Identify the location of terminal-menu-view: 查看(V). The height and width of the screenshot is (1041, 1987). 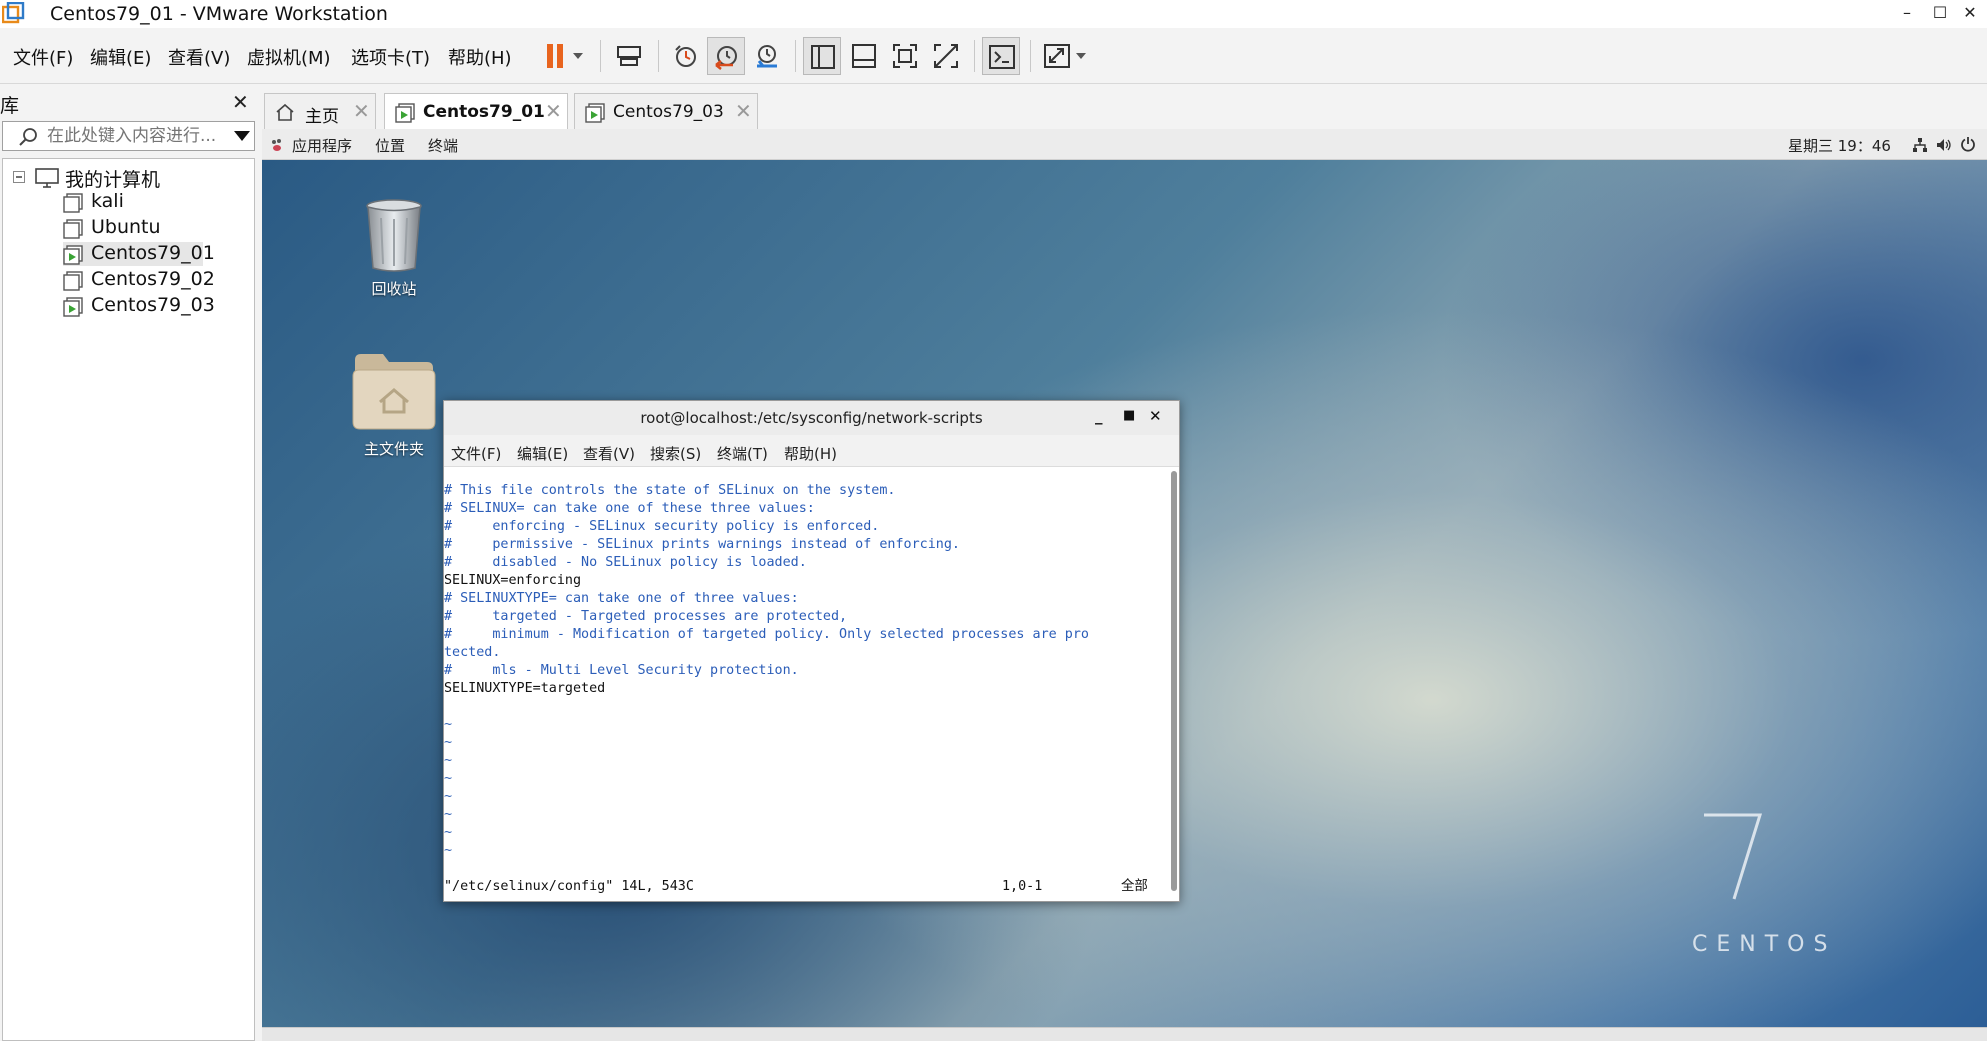
(609, 453).